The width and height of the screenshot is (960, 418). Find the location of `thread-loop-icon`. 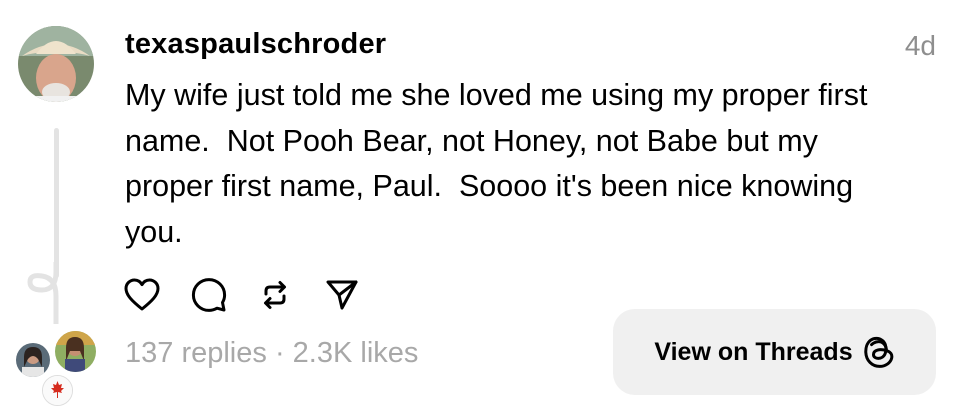

thread-loop-icon is located at coordinates (43, 293).